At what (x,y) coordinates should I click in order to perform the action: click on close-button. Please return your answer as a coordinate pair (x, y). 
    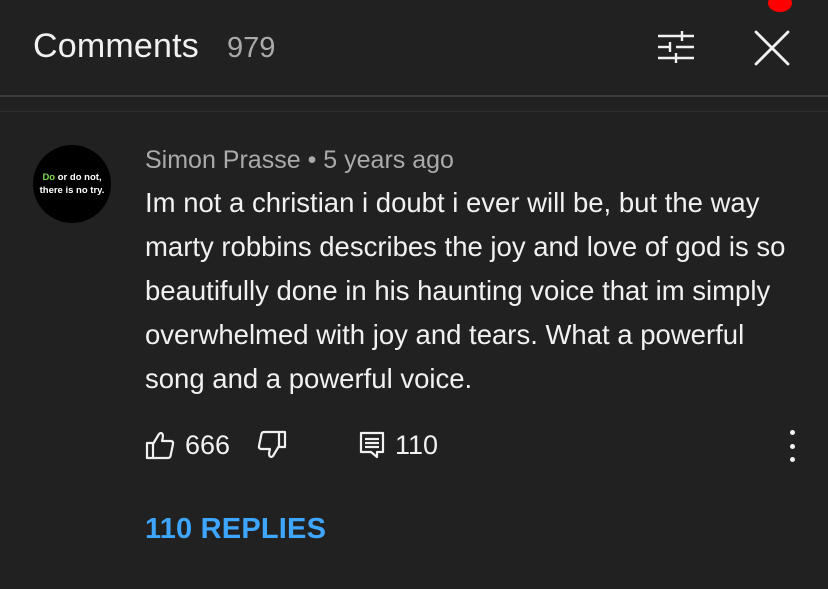
    Looking at the image, I should click on (772, 48).